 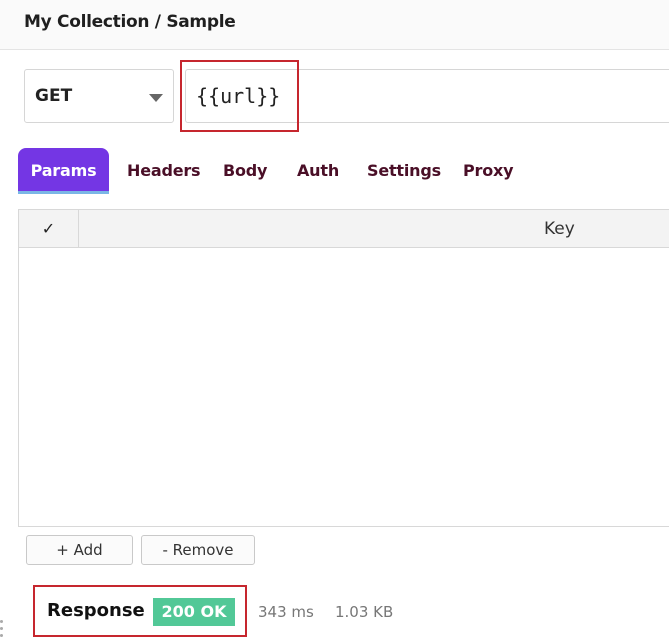 What do you see at coordinates (404, 171) in the screenshot?
I see `tab-settings: Settings` at bounding box center [404, 171].